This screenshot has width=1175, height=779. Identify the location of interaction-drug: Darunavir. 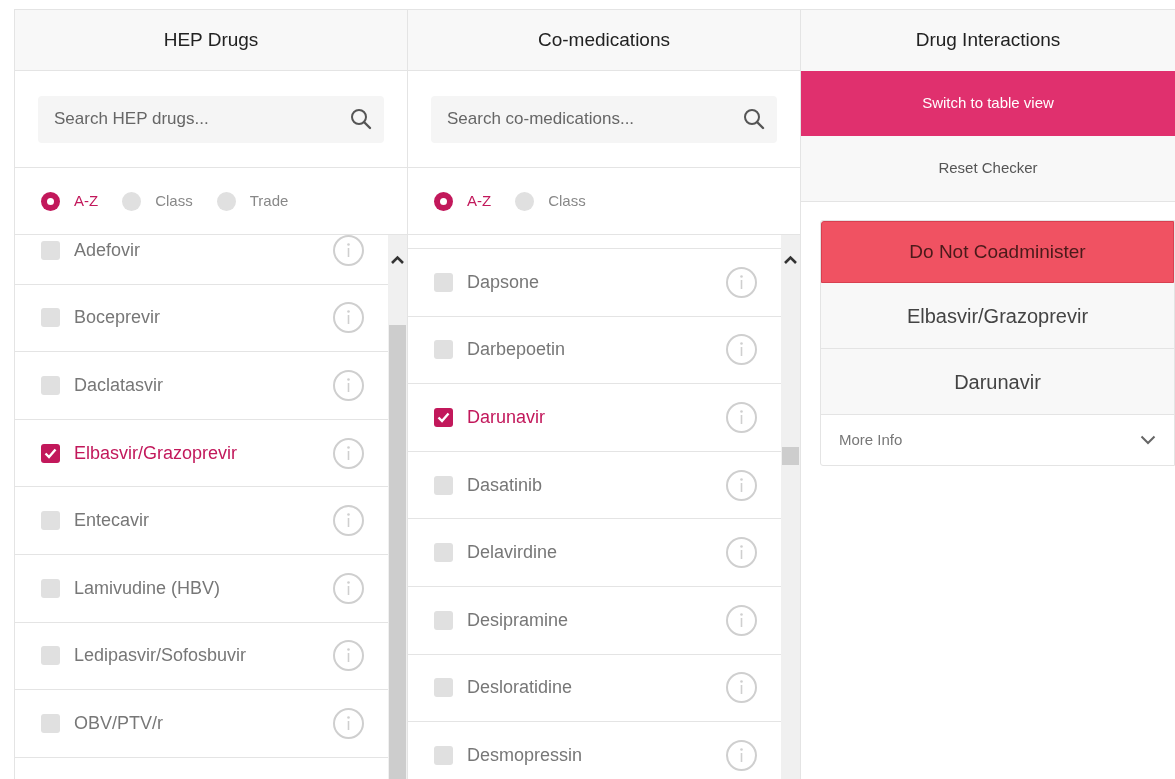
(997, 382).